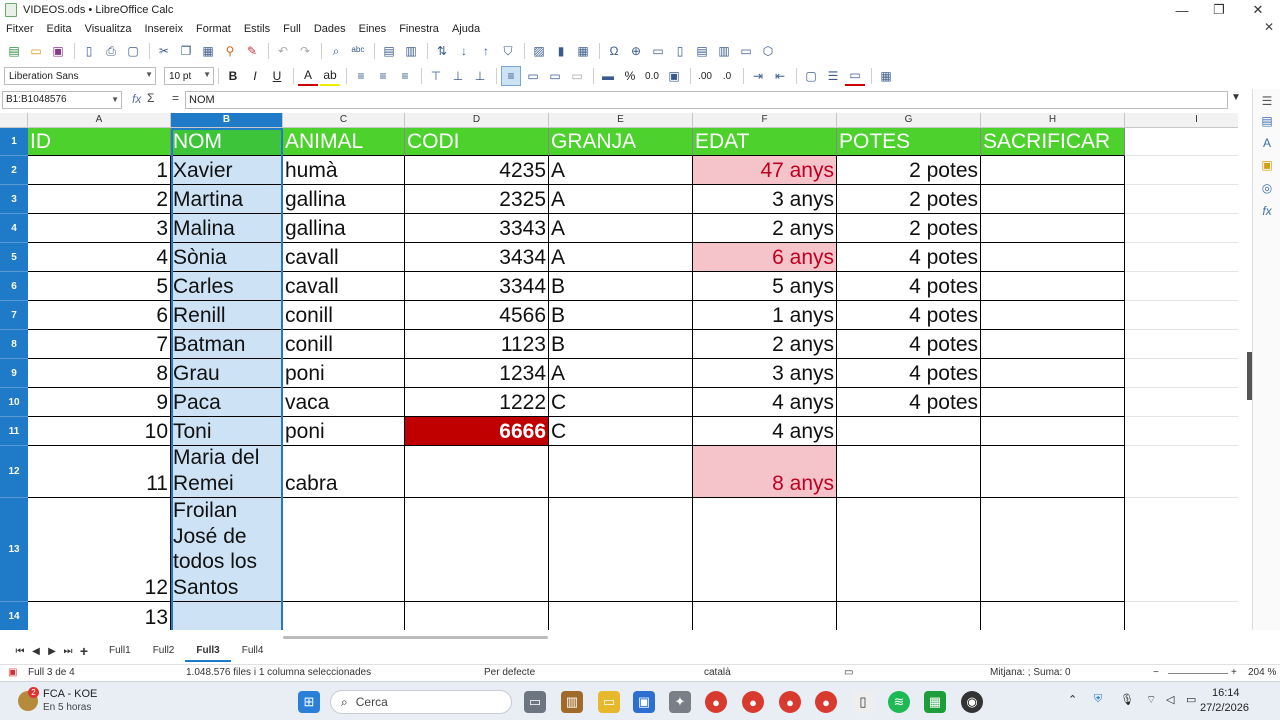 The width and height of the screenshot is (1280, 720). I want to click on special-character-icon: Ω, so click(614, 51).